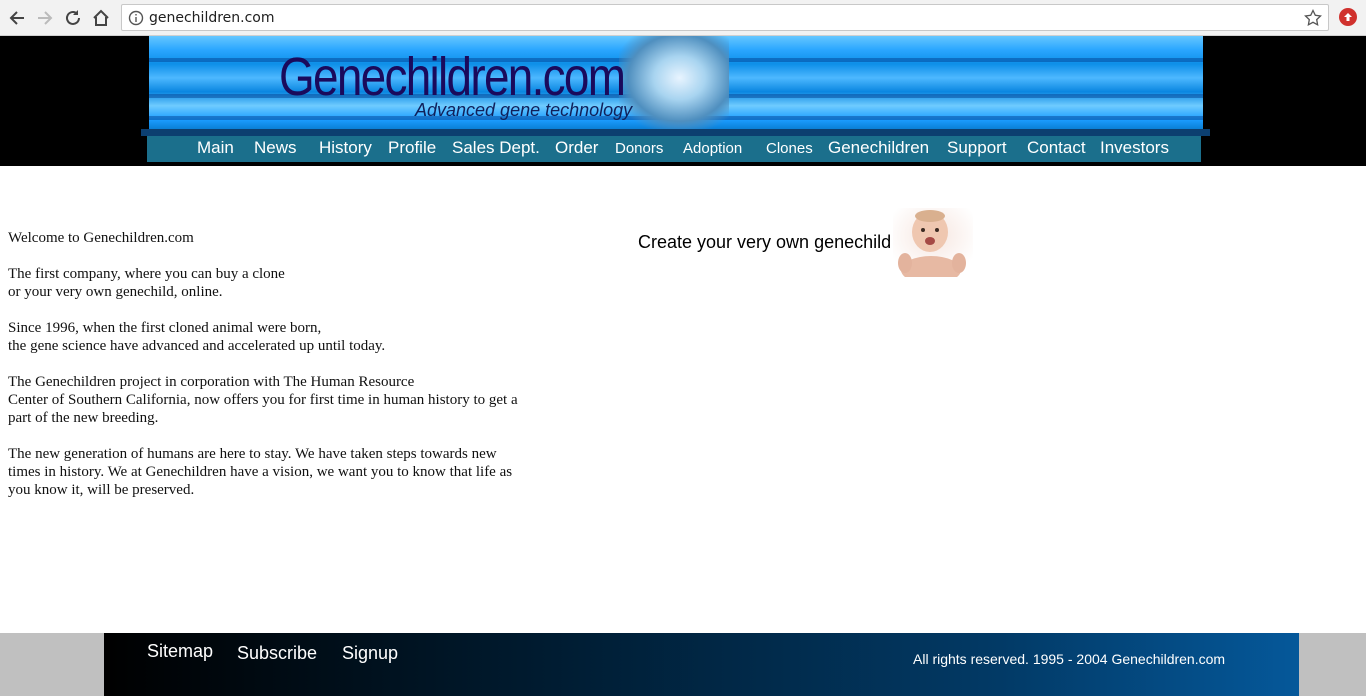 The height and width of the screenshot is (696, 1366). What do you see at coordinates (712, 148) in the screenshot?
I see `nav-adoption: Adoption` at bounding box center [712, 148].